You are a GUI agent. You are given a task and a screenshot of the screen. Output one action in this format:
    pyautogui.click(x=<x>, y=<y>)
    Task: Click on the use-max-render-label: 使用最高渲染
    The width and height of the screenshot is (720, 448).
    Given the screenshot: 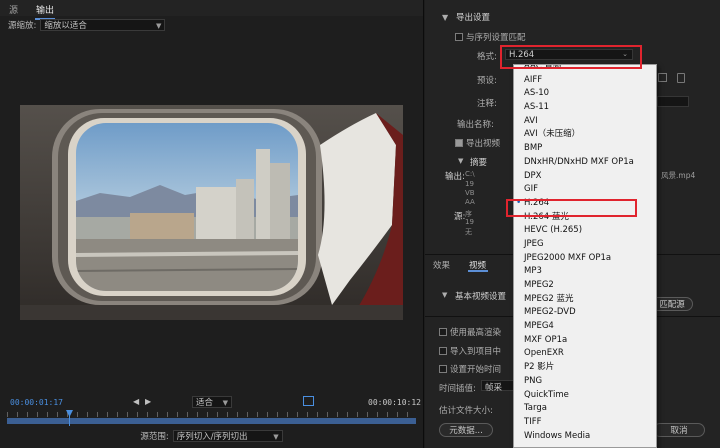 What is the action you would take?
    pyautogui.click(x=476, y=333)
    